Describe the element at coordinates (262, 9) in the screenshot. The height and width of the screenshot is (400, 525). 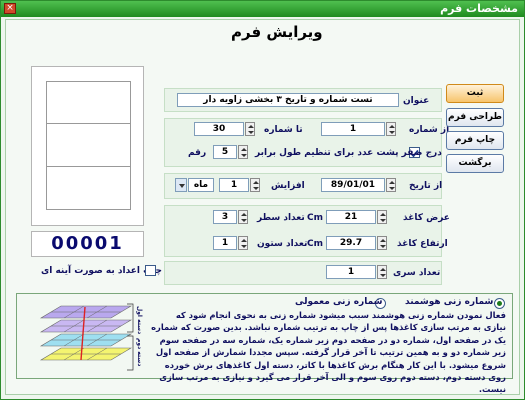
I see `title-bar: × مشخصات فرم` at that location.